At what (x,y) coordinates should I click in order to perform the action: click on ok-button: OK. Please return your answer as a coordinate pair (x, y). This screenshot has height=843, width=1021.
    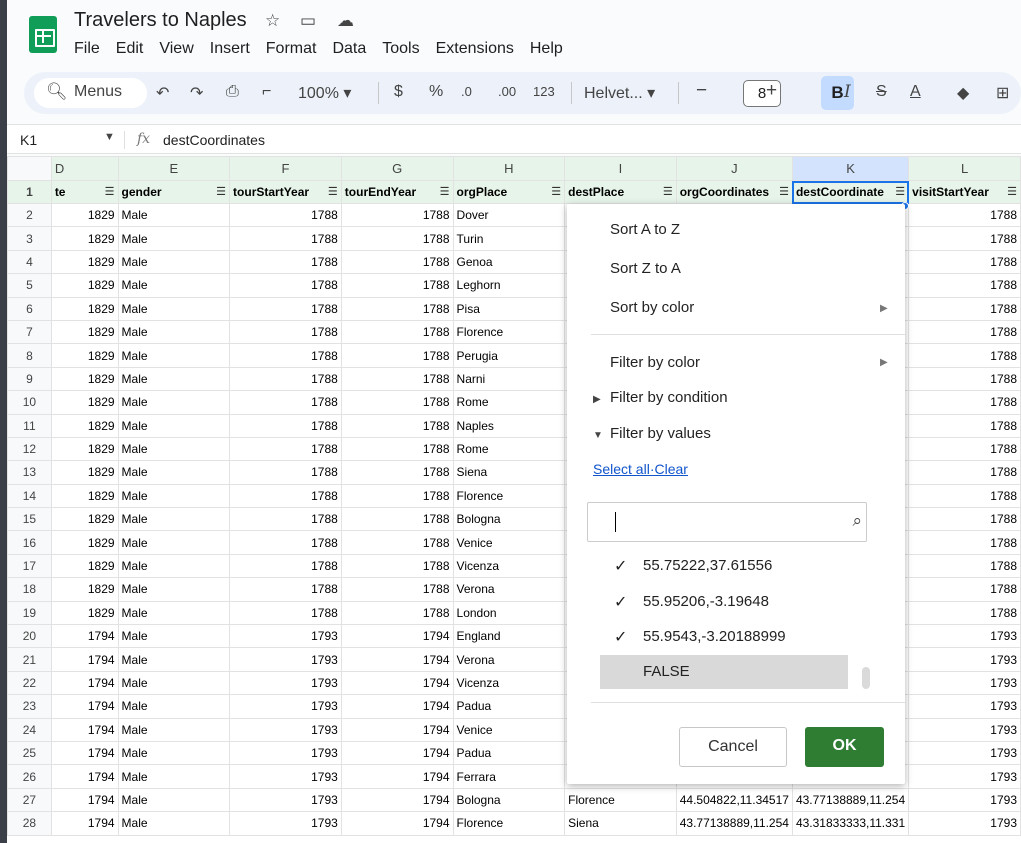
    Looking at the image, I should click on (844, 747).